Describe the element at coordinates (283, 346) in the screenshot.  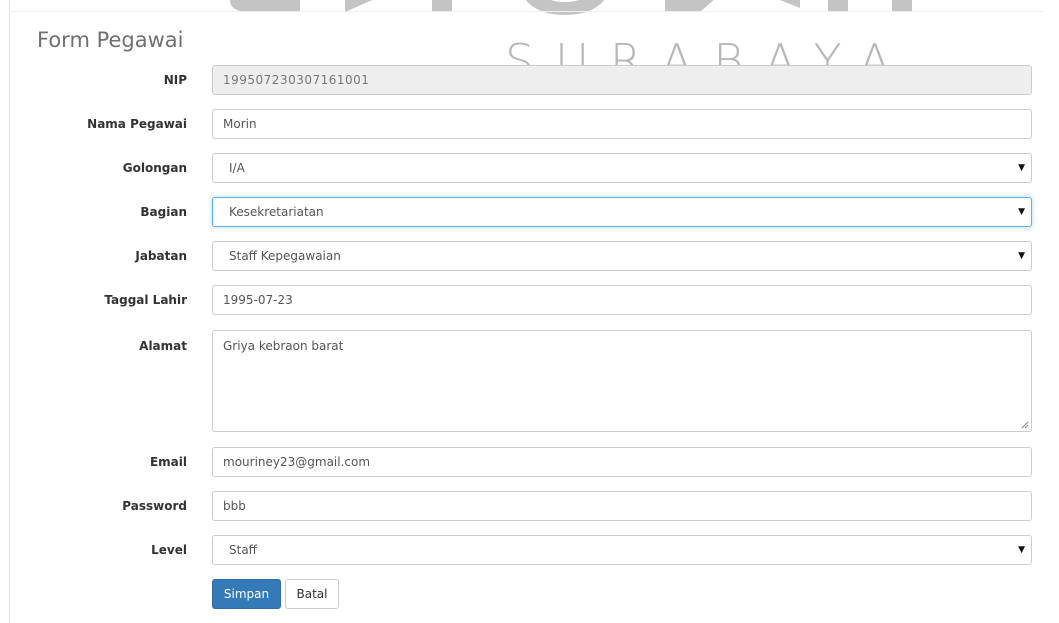
I see `alamat-value: Griya kebraon barat` at that location.